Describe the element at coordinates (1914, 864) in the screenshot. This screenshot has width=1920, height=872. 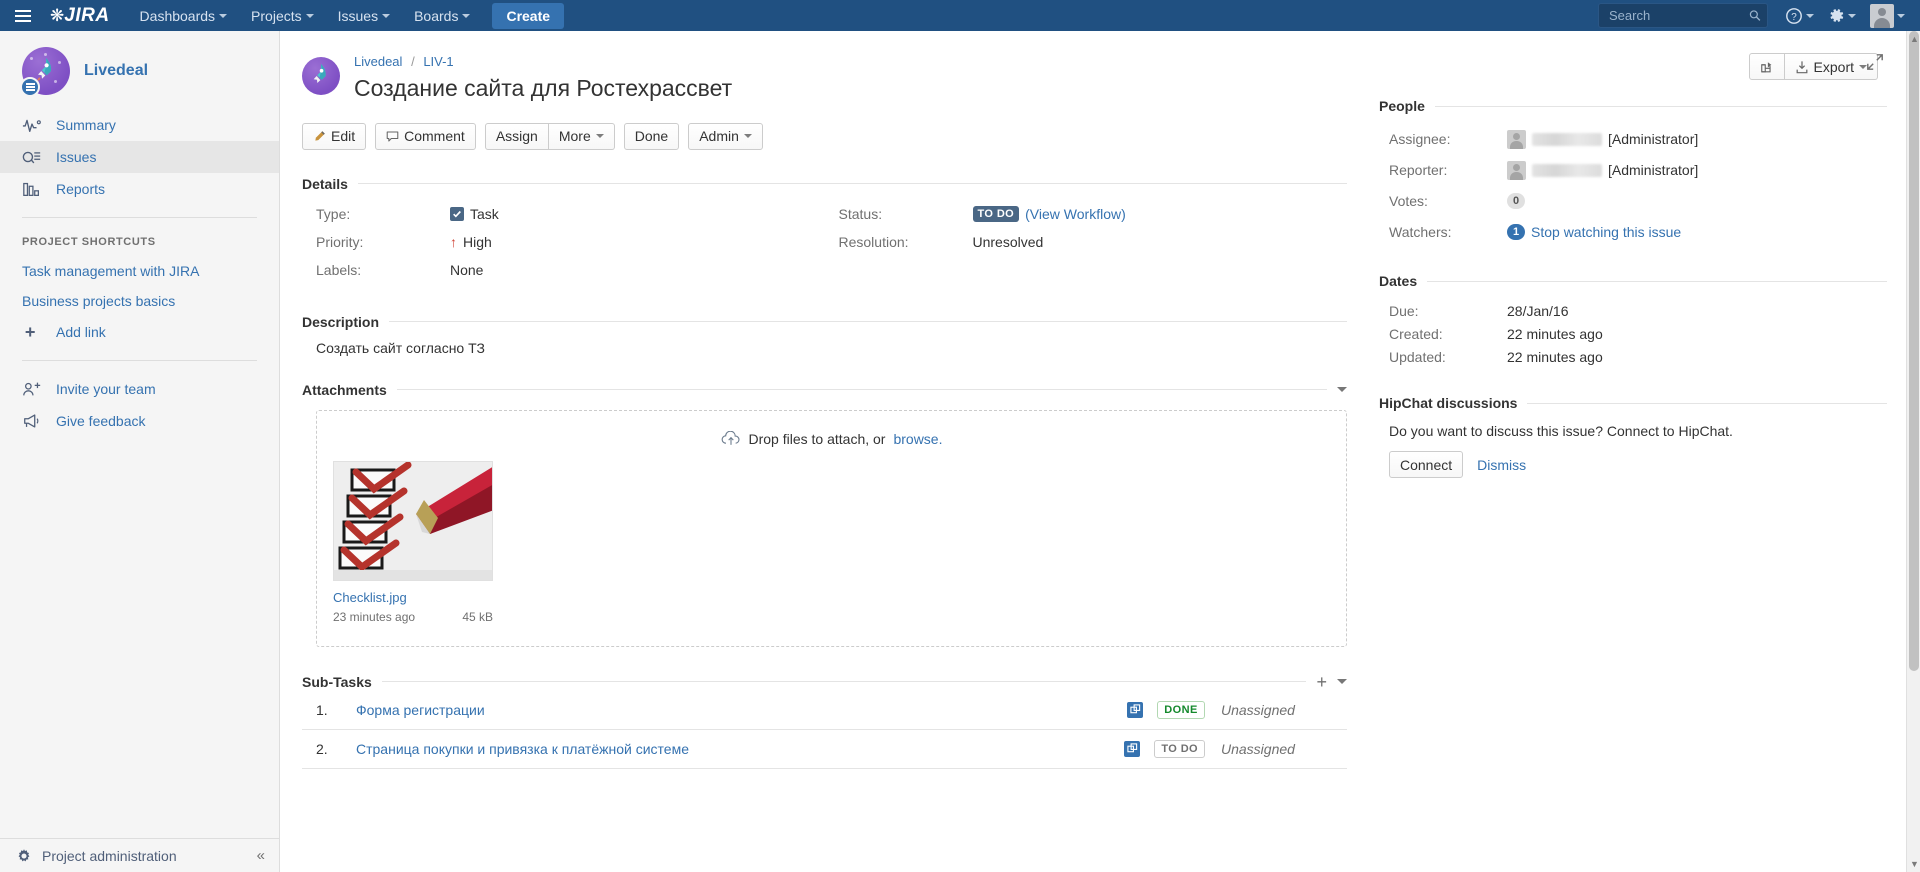
I see `scroll-down-arrow-icon: ▼` at that location.